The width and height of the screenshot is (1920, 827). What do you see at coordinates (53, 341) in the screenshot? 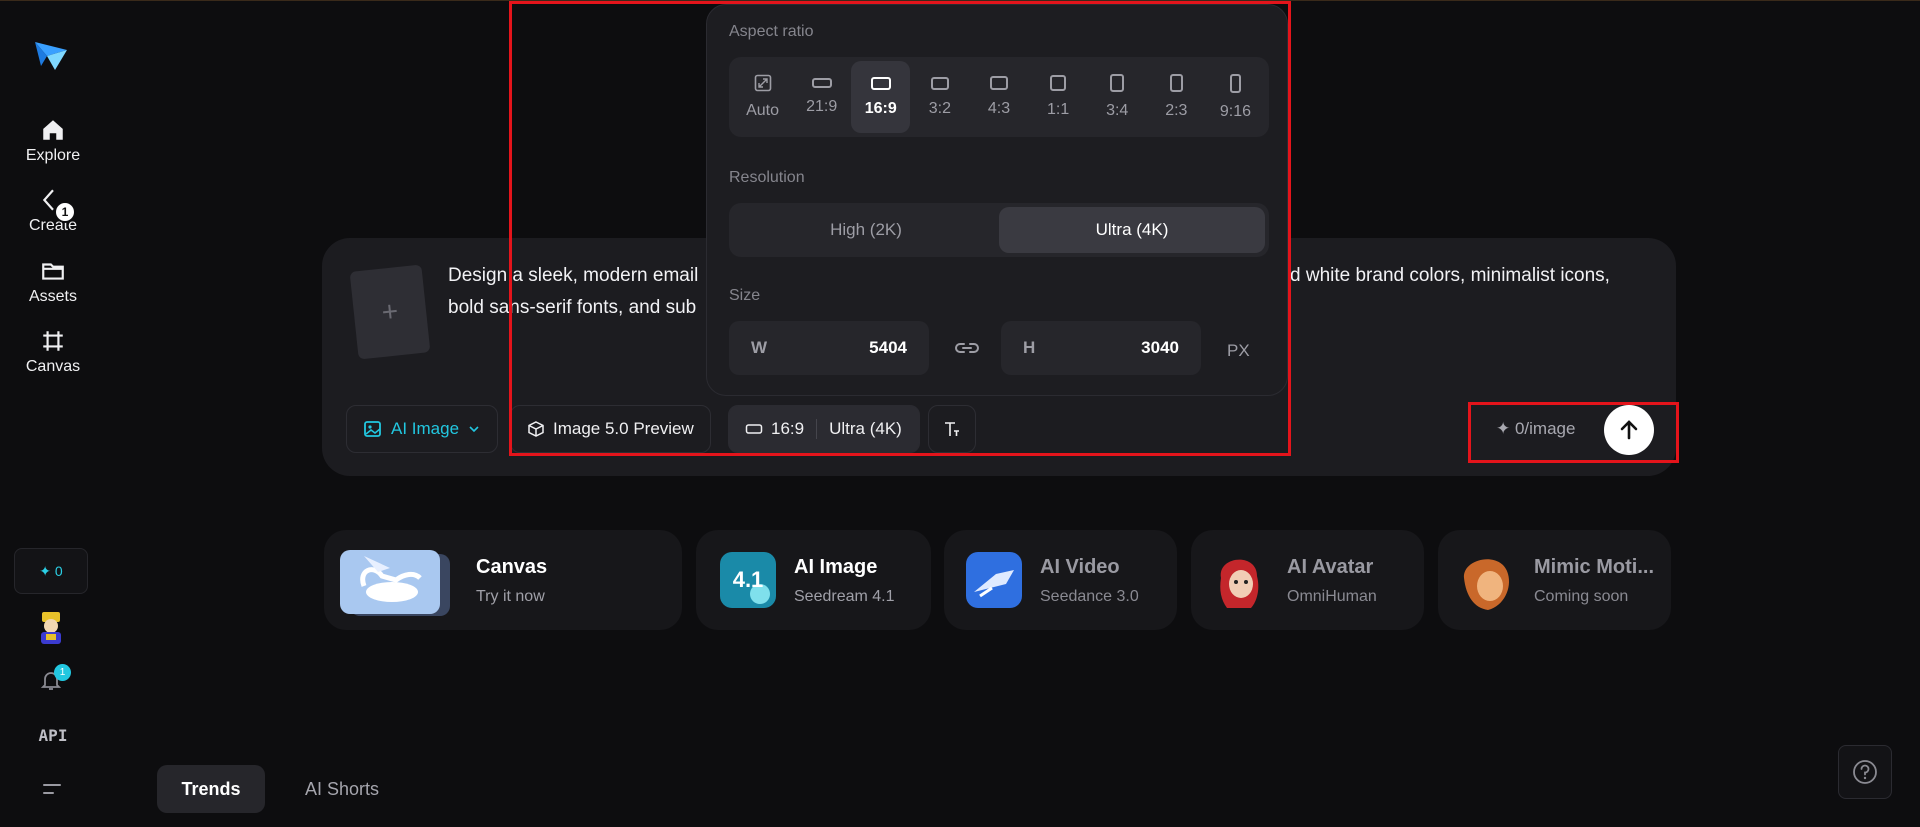
I see `canvas-frame-icon` at bounding box center [53, 341].